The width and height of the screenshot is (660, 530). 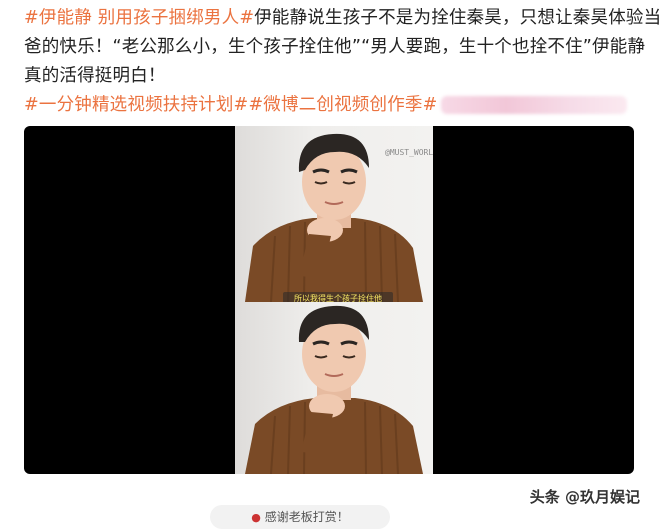 What do you see at coordinates (409, 152) in the screenshot?
I see `video-watermark: @MUST_WORLD` at bounding box center [409, 152].